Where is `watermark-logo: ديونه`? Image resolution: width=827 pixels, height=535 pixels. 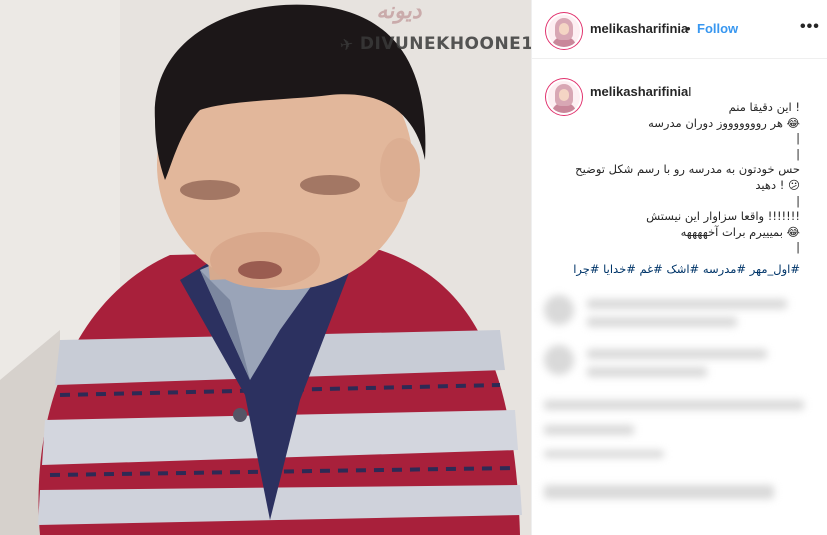
watermark-logo: ديونه is located at coordinates (400, 12).